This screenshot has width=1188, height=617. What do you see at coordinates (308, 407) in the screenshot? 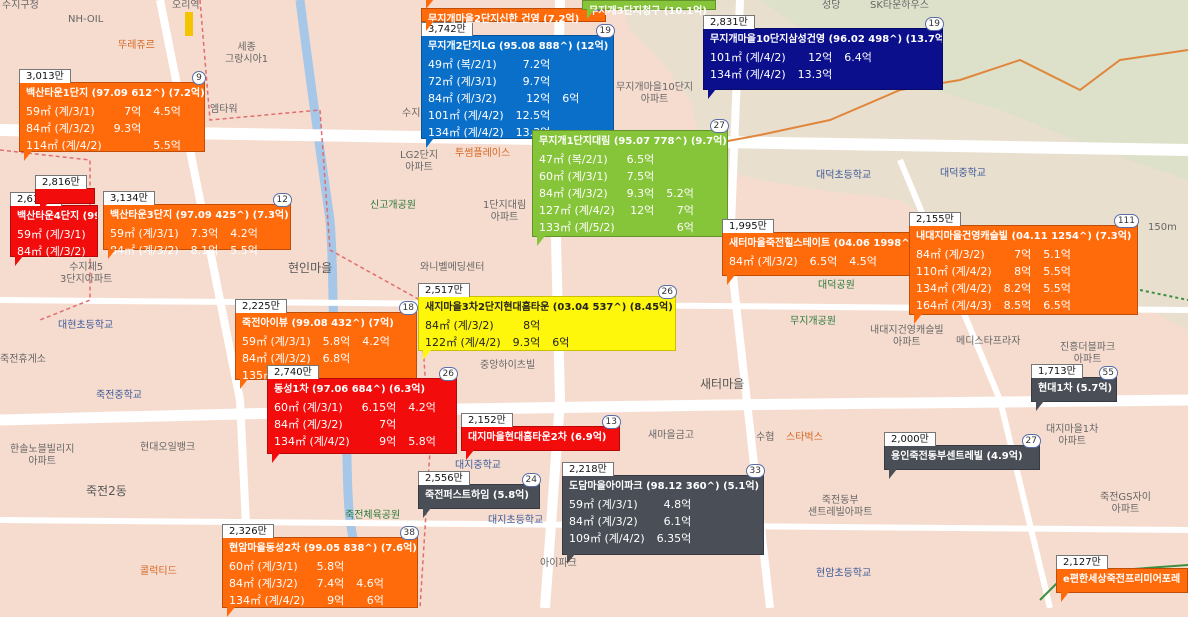
I see `unit-size: 60㎡ (계/3/1)` at bounding box center [308, 407].